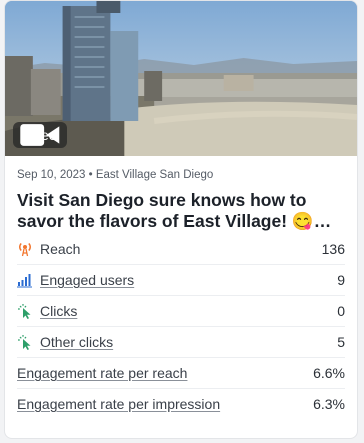  I want to click on metric-value-engagement-rate-reach: 6.6%, so click(329, 373).